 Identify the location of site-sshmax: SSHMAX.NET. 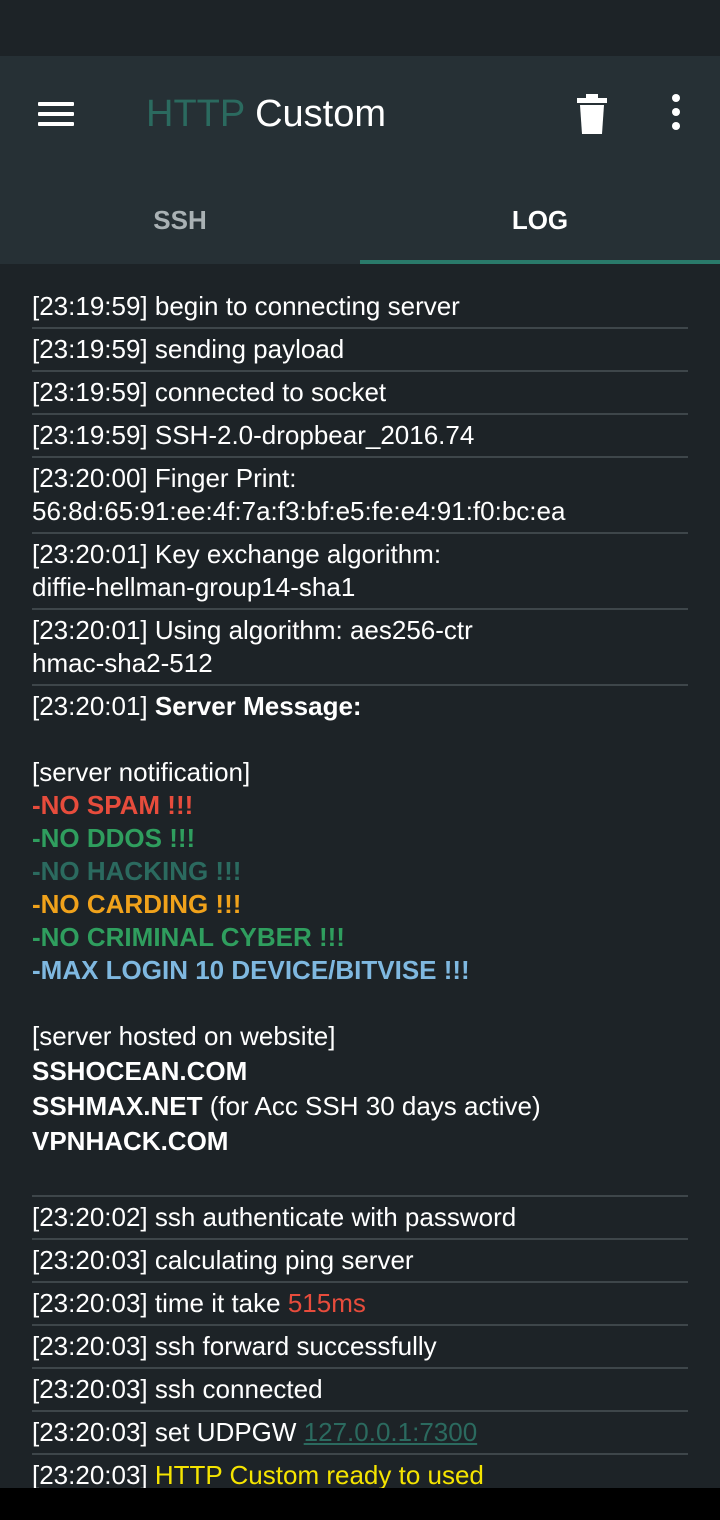
(117, 1106).